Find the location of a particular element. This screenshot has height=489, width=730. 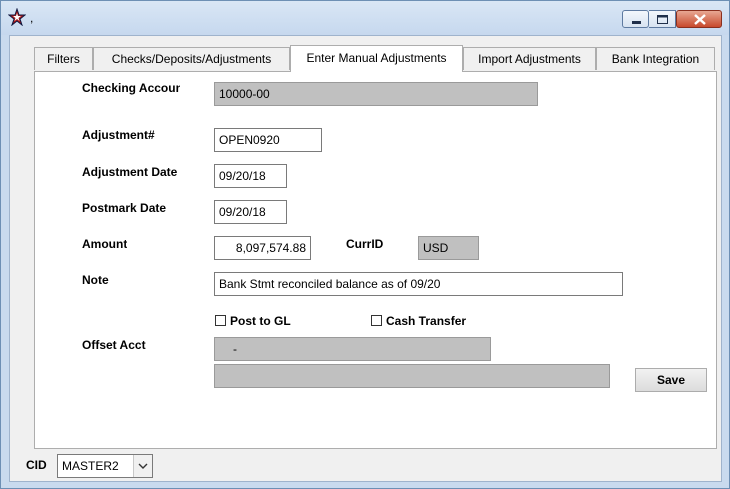

cid-dropdown-value: MASTER2 is located at coordinates (90, 466).